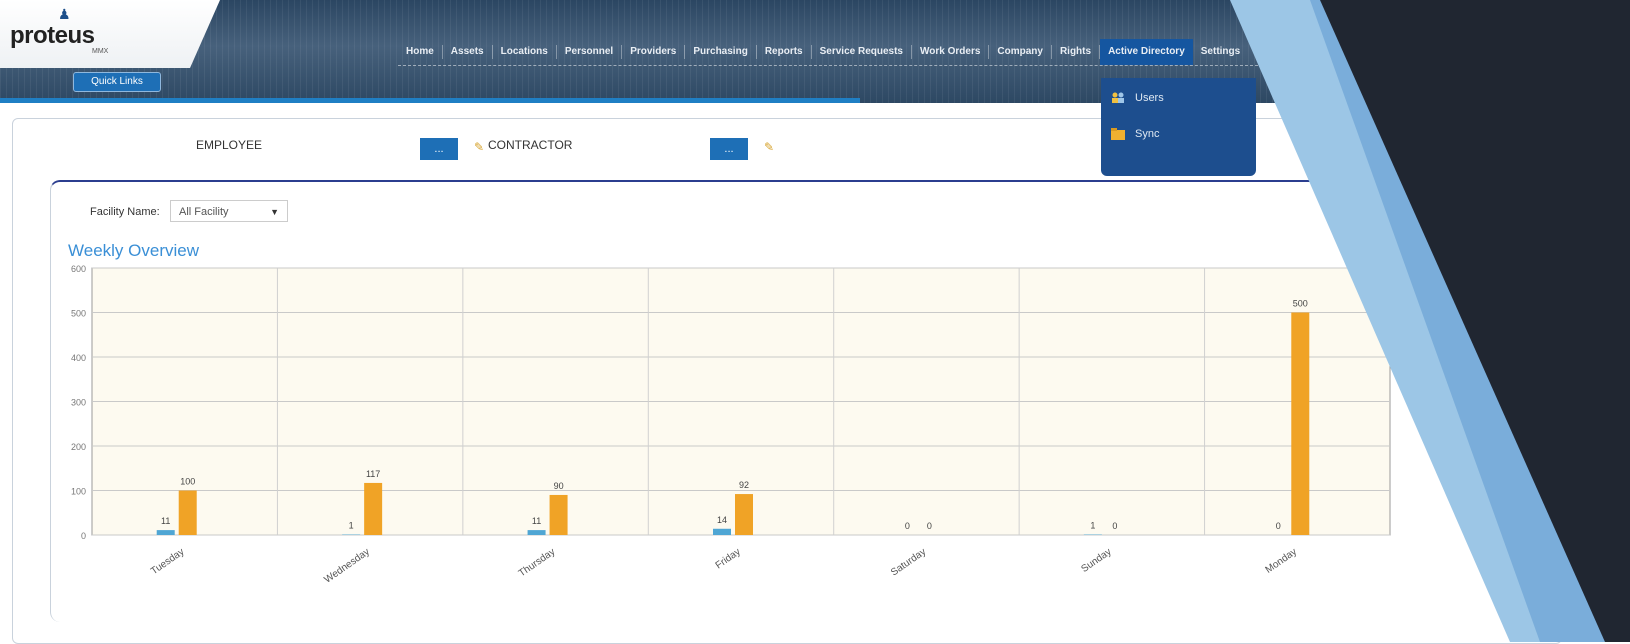 The width and height of the screenshot is (1630, 644). What do you see at coordinates (1076, 52) in the screenshot?
I see `nav-item-rights: Rights` at bounding box center [1076, 52].